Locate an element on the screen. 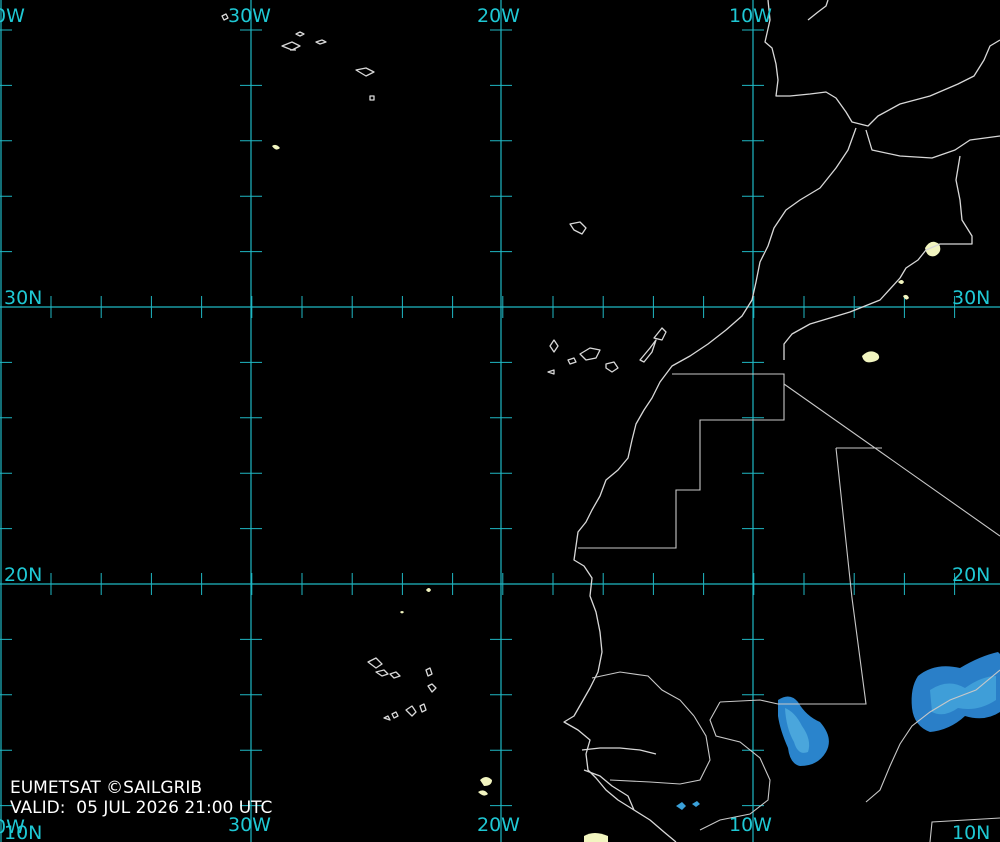  border-senegal-mali is located at coordinates (660, 750).